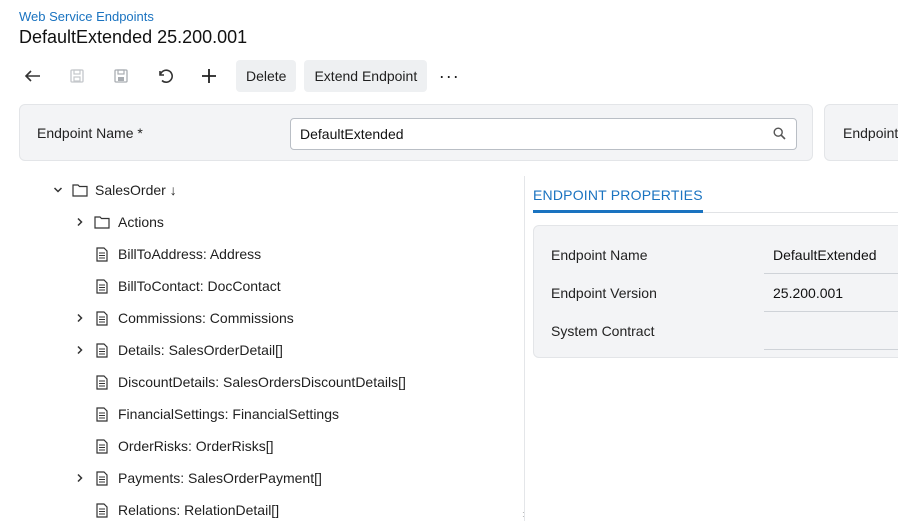  I want to click on tree-node-label: Relations: RelationDetail[], so click(199, 510).